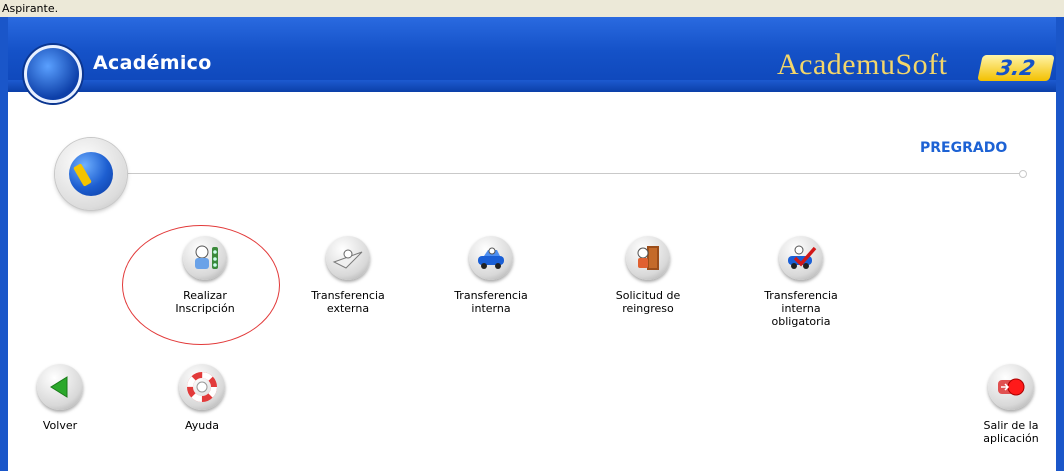  What do you see at coordinates (348, 258) in the screenshot?
I see `paper-plane-icon` at bounding box center [348, 258].